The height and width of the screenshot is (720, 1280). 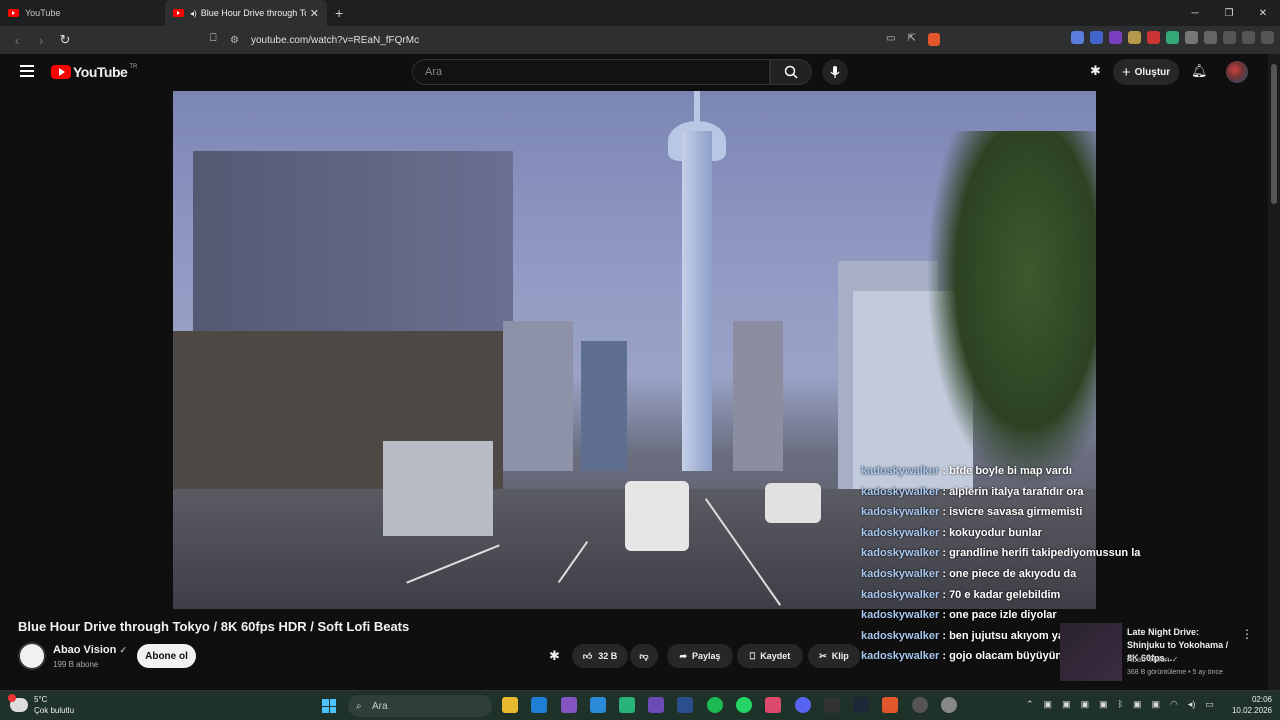 What do you see at coordinates (1146, 72) in the screenshot?
I see `create-button: + Oluştur` at bounding box center [1146, 72].